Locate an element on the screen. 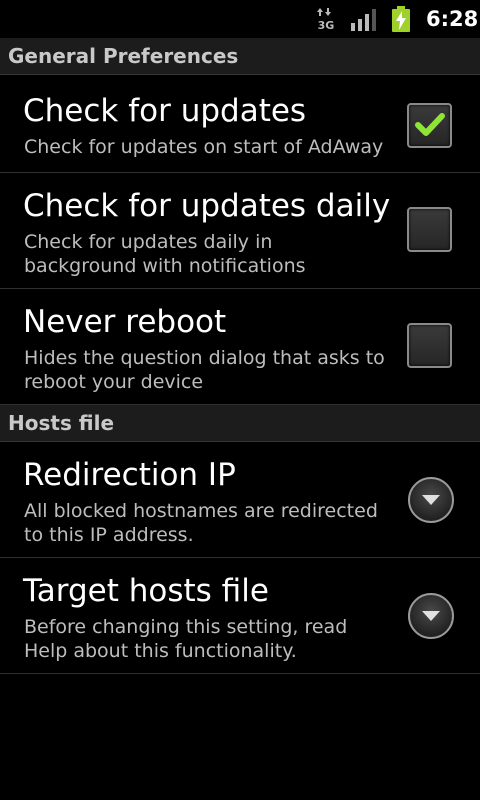 The image size is (480, 800). redirection-ip-dropdown is located at coordinates (431, 500).